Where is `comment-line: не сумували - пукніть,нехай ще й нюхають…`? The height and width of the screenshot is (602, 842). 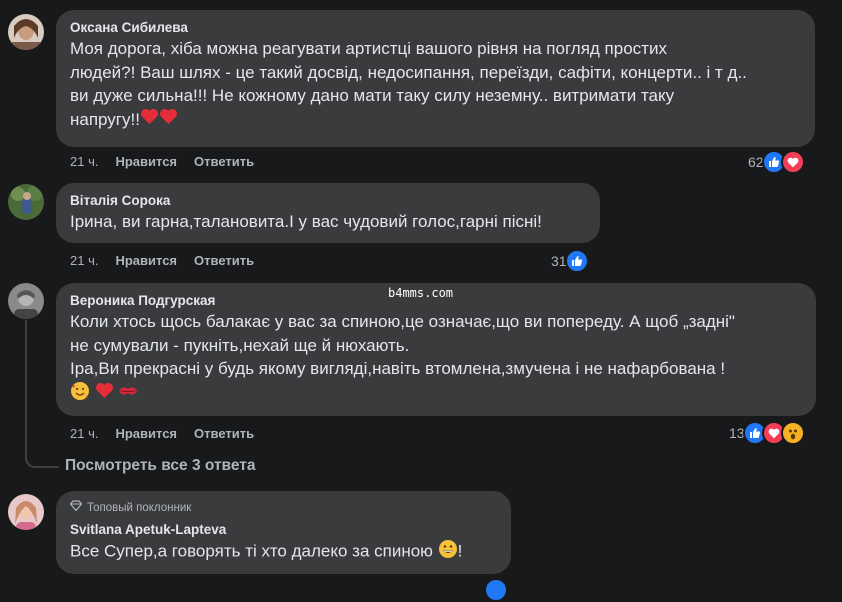
comment-line: не сумували - пукніть,нехай ще й нюхають… is located at coordinates (240, 345).